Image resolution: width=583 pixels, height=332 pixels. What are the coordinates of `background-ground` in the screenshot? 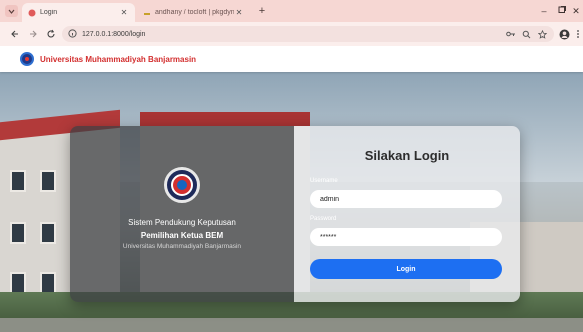 It's located at (291, 325).